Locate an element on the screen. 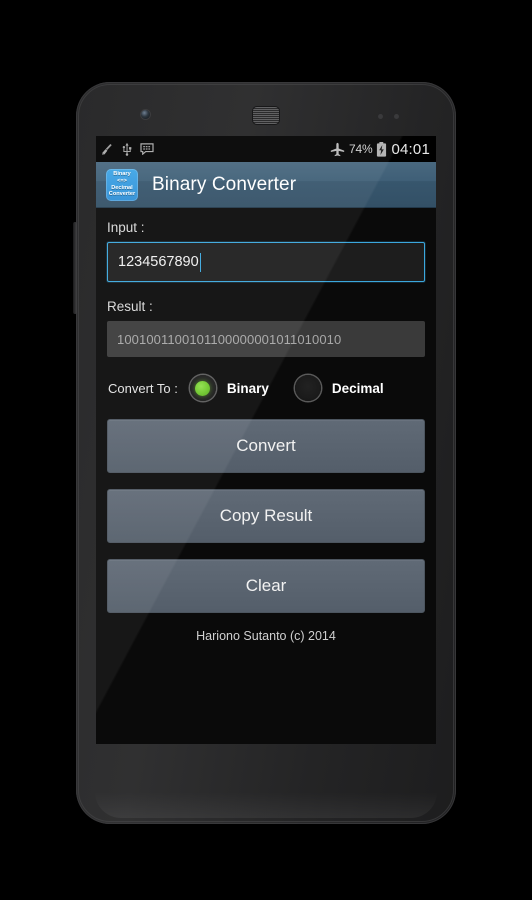 Image resolution: width=532 pixels, height=900 pixels. sms-icon is located at coordinates (147, 149).